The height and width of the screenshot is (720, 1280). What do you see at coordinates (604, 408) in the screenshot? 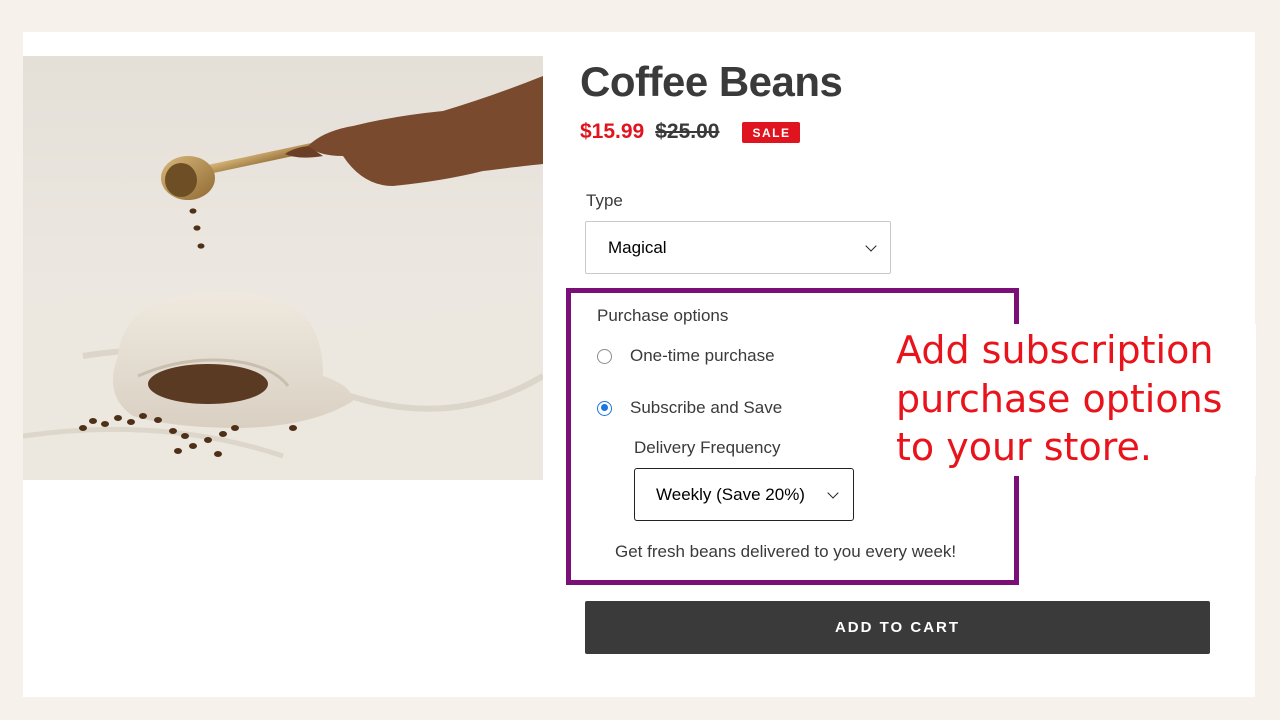
I see `subscribe-radio` at bounding box center [604, 408].